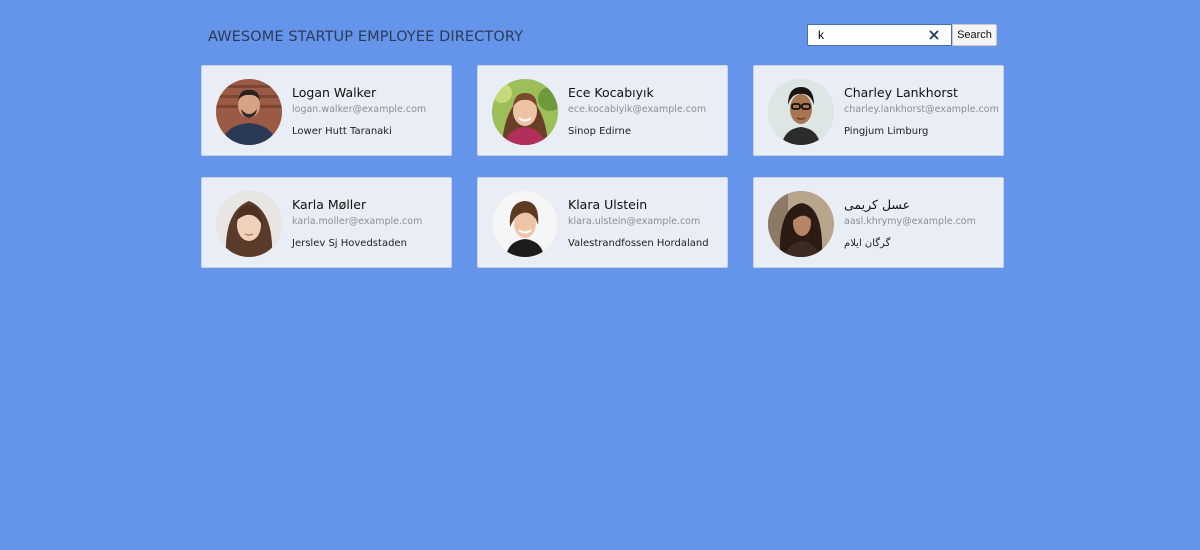 This screenshot has height=550, width=1200. Describe the element at coordinates (366, 37) in the screenshot. I see `page-title: AWESOME STARTUP EMPLOYEE DIRECTORY` at that location.